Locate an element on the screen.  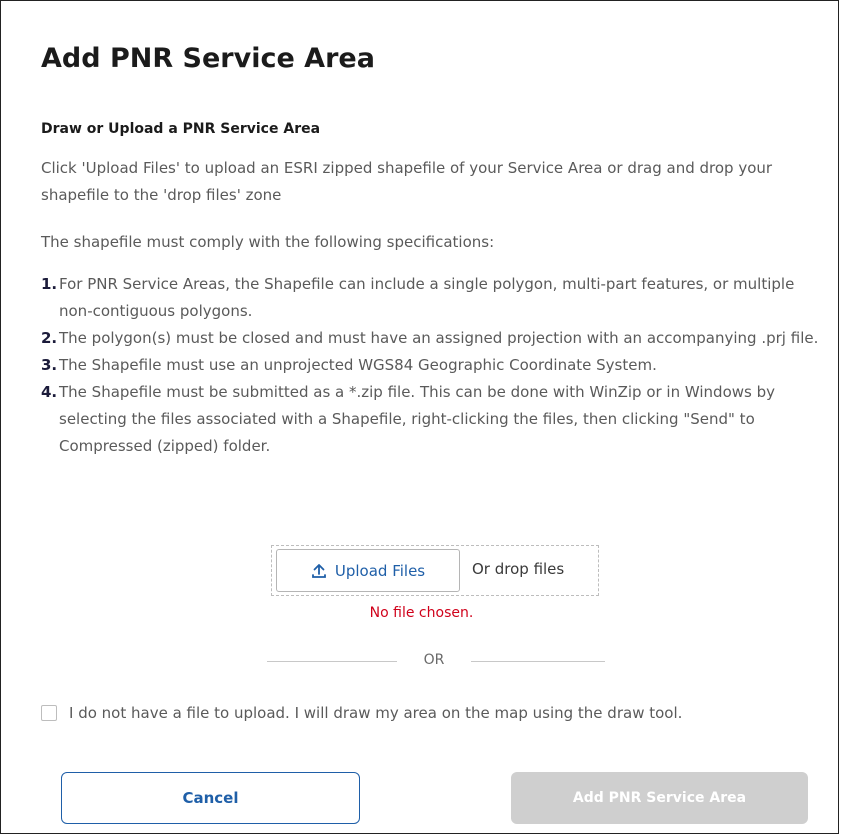
file-drop-zone: Upload Files Or drop files is located at coordinates (435, 570).